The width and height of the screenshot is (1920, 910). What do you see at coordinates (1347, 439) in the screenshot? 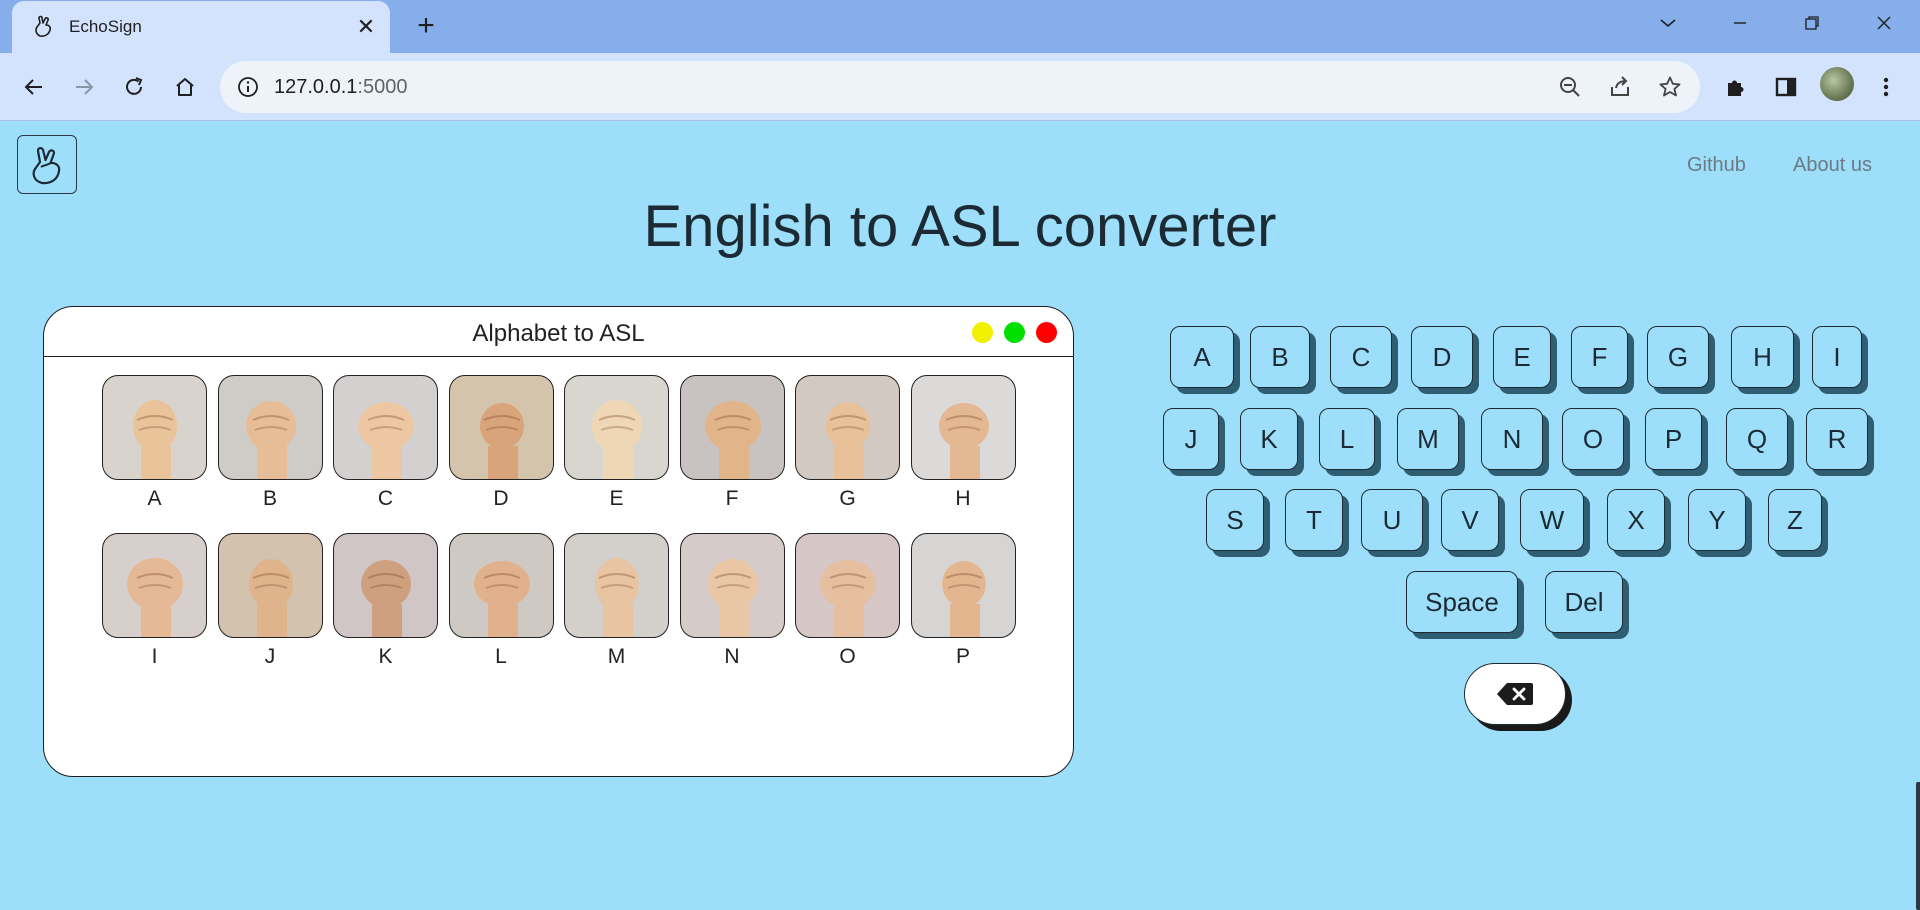
I see `key-l: L` at bounding box center [1347, 439].